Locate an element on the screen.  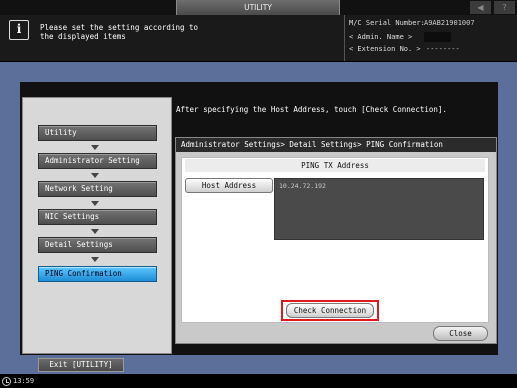
nav-item-utility: Utility is located at coordinates (97, 133).